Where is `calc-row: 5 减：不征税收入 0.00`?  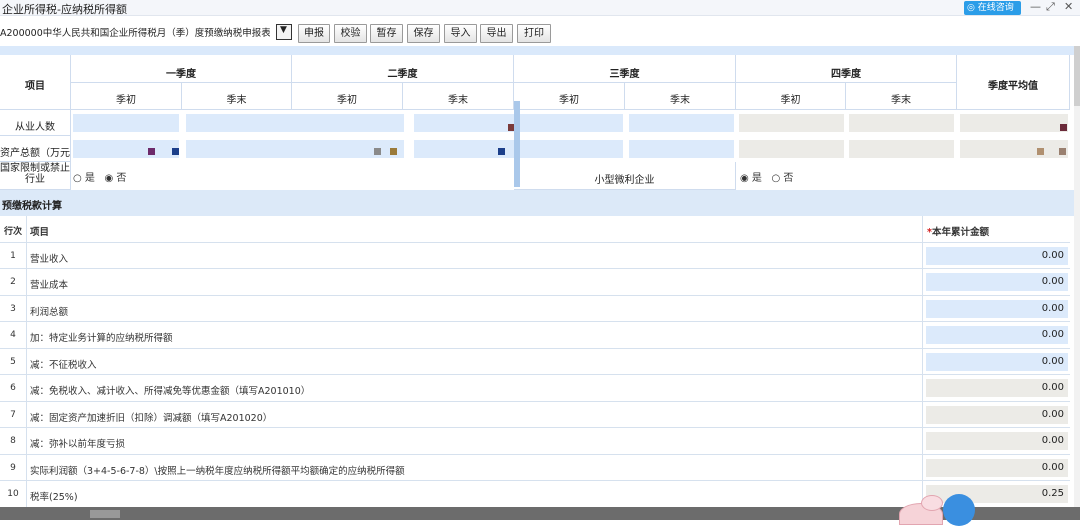 calc-row: 5 减：不征税收入 0.00 is located at coordinates (535, 361).